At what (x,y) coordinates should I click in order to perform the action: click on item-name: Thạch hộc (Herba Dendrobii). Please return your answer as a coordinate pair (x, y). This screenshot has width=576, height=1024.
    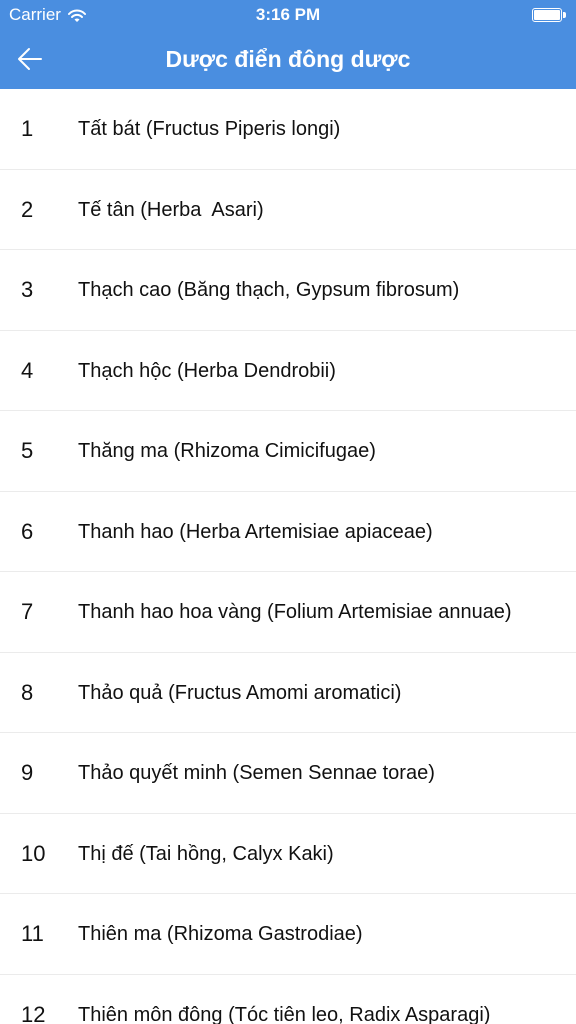
    Looking at the image, I should click on (207, 370).